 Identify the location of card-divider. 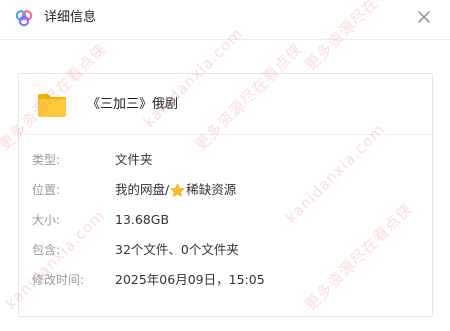
(225, 134).